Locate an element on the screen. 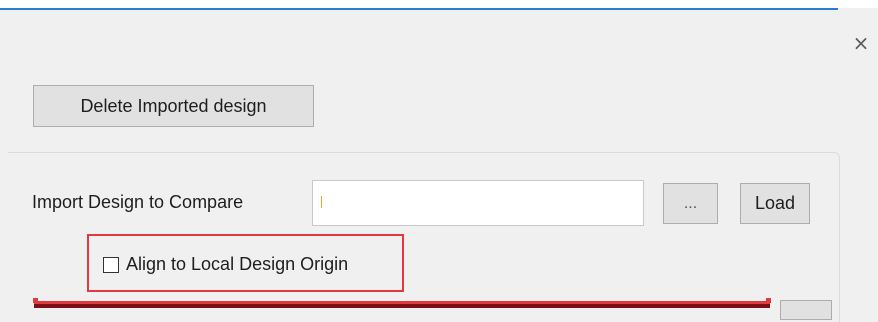 Image resolution: width=878 pixels, height=322 pixels. highlight-marker-right is located at coordinates (768, 300).